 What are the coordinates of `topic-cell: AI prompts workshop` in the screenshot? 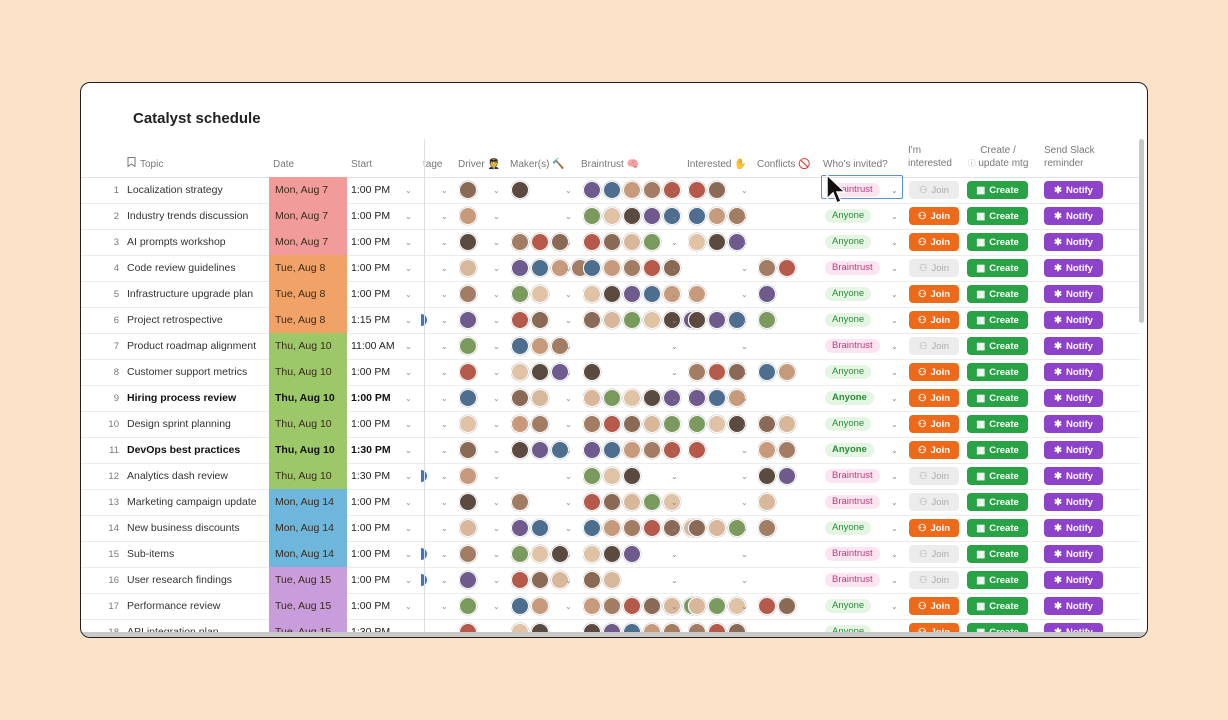 It's located at (197, 242).